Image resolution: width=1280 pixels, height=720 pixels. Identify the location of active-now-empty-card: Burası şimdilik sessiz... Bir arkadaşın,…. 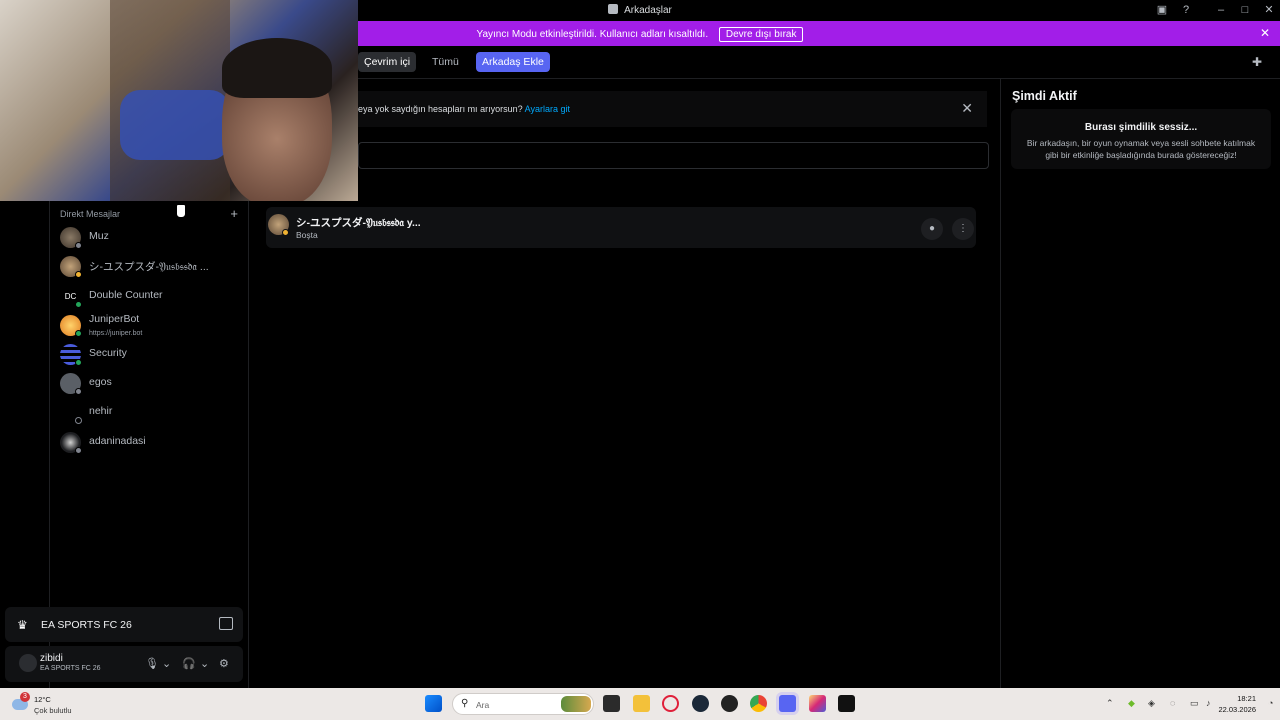
(1141, 139).